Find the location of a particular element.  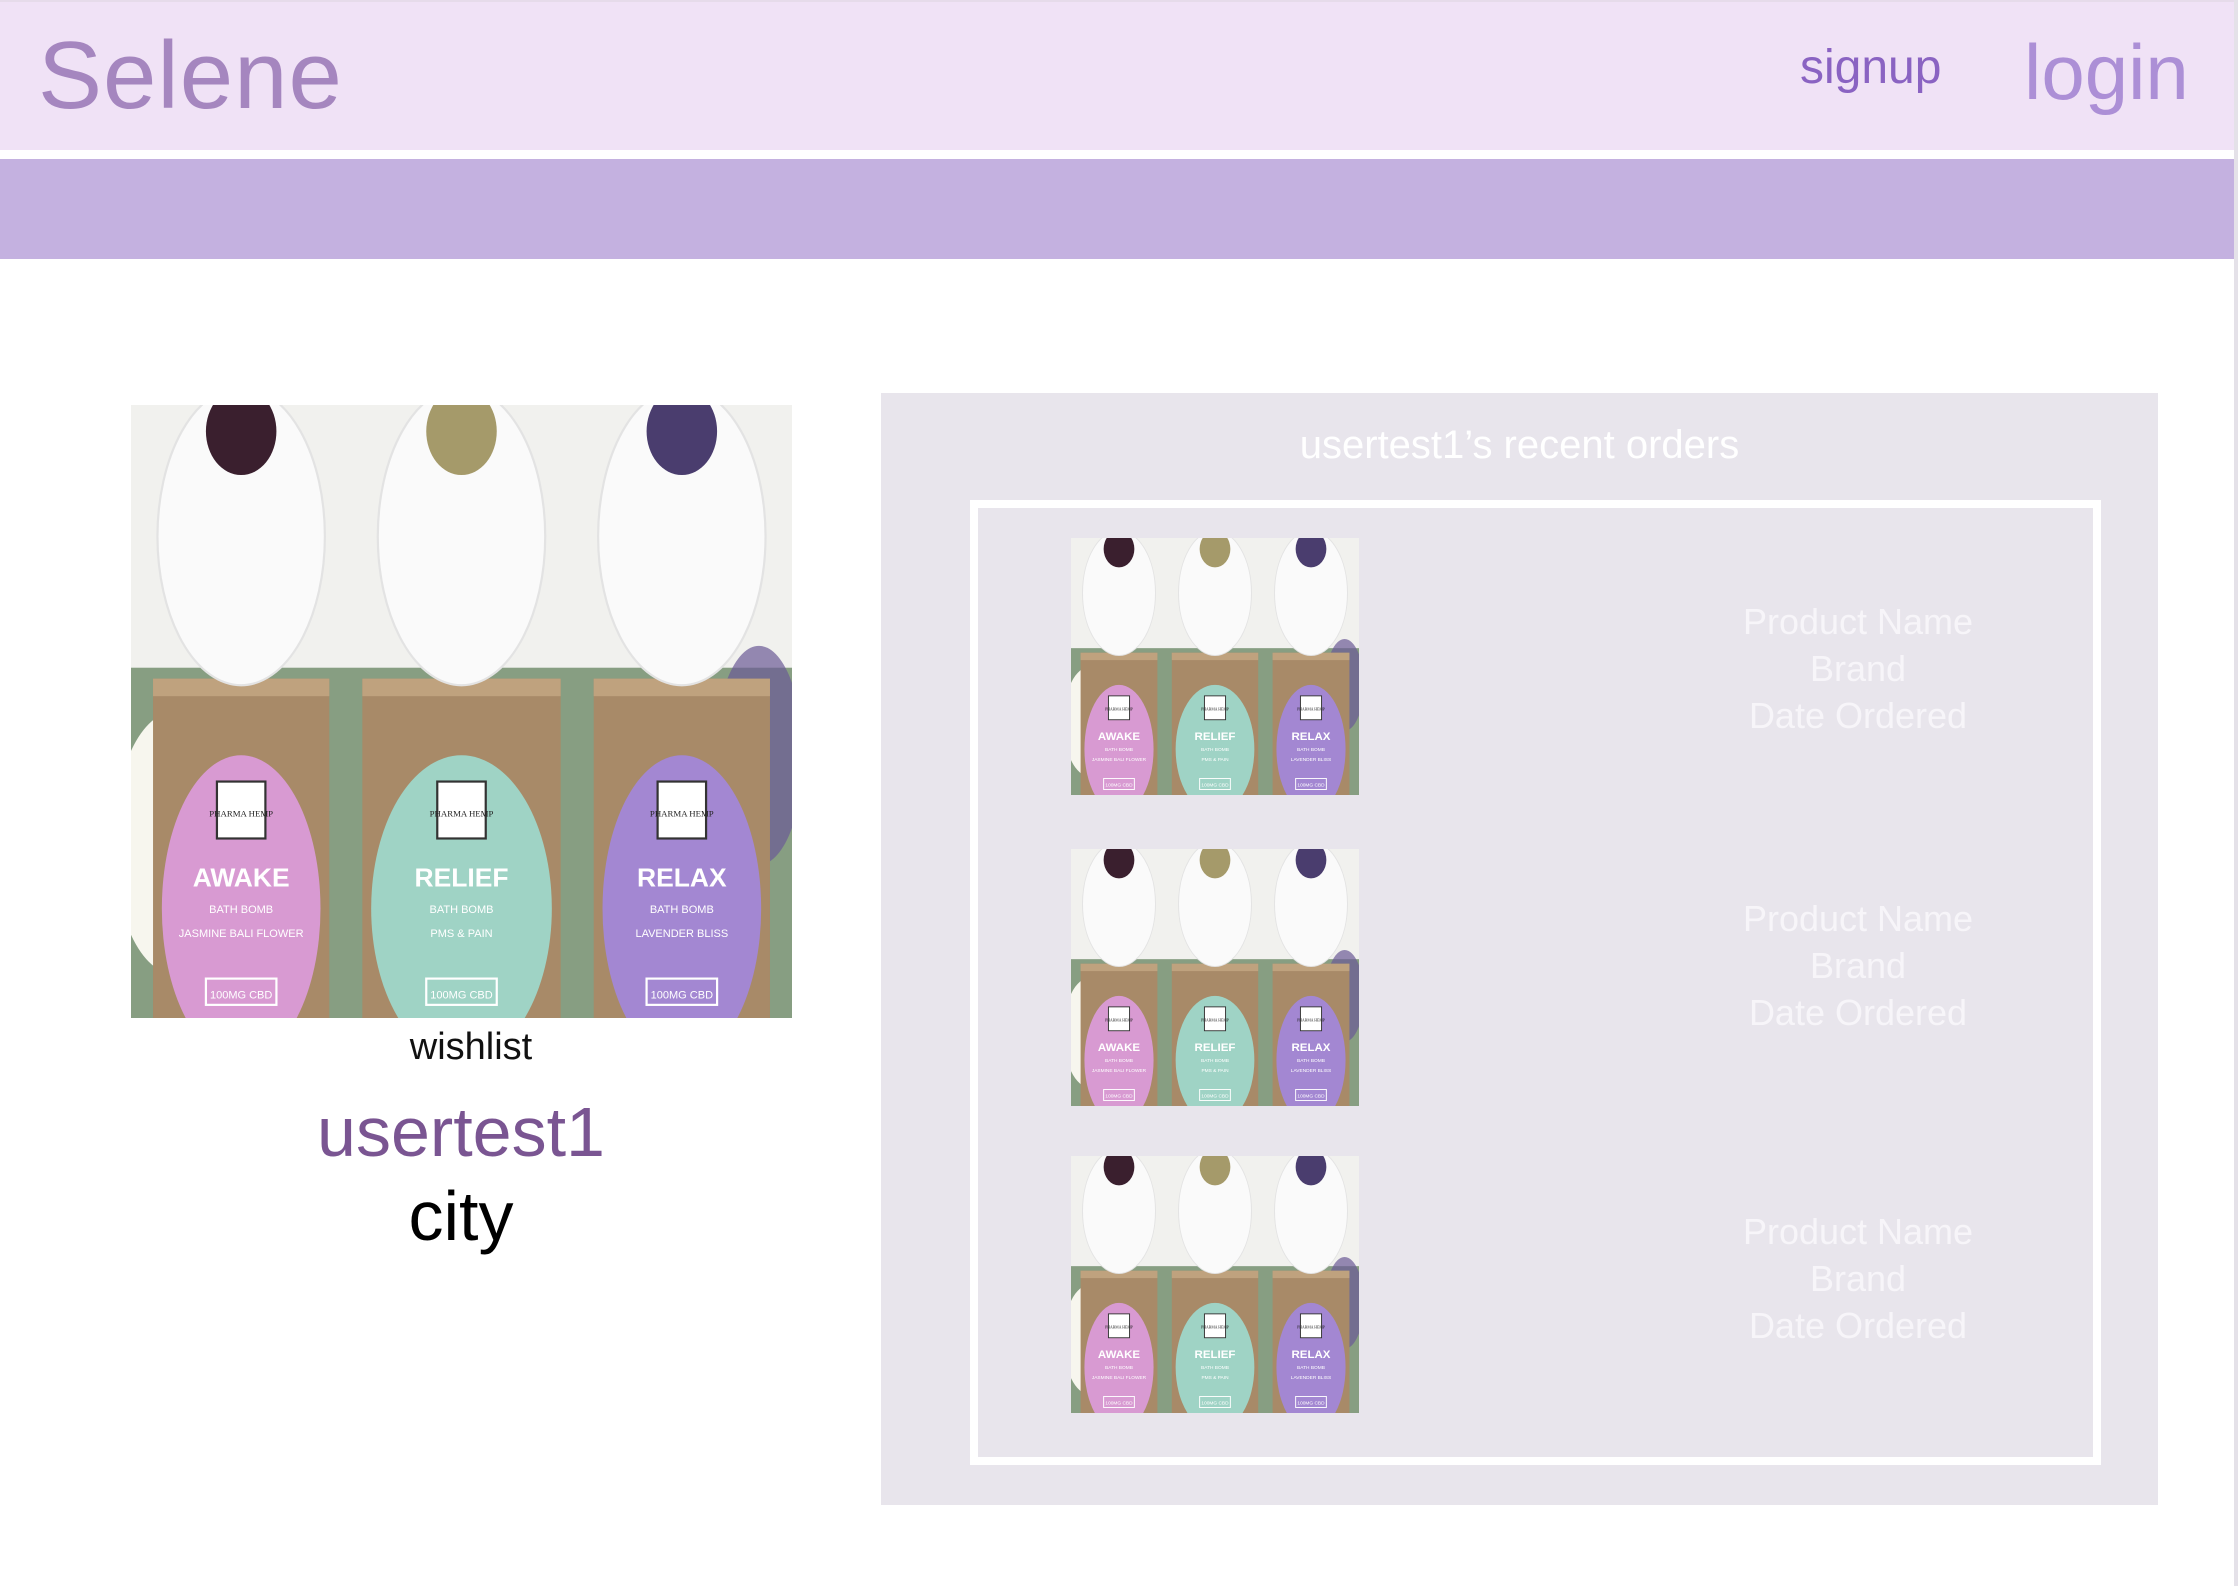

top-header: Selene signup login is located at coordinates (1117, 75).